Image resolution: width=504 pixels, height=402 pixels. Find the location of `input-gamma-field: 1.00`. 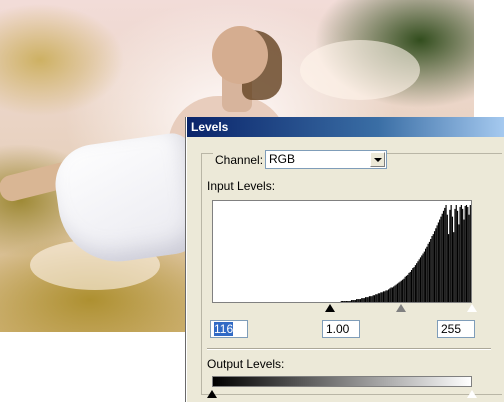

input-gamma-field: 1.00 is located at coordinates (341, 329).